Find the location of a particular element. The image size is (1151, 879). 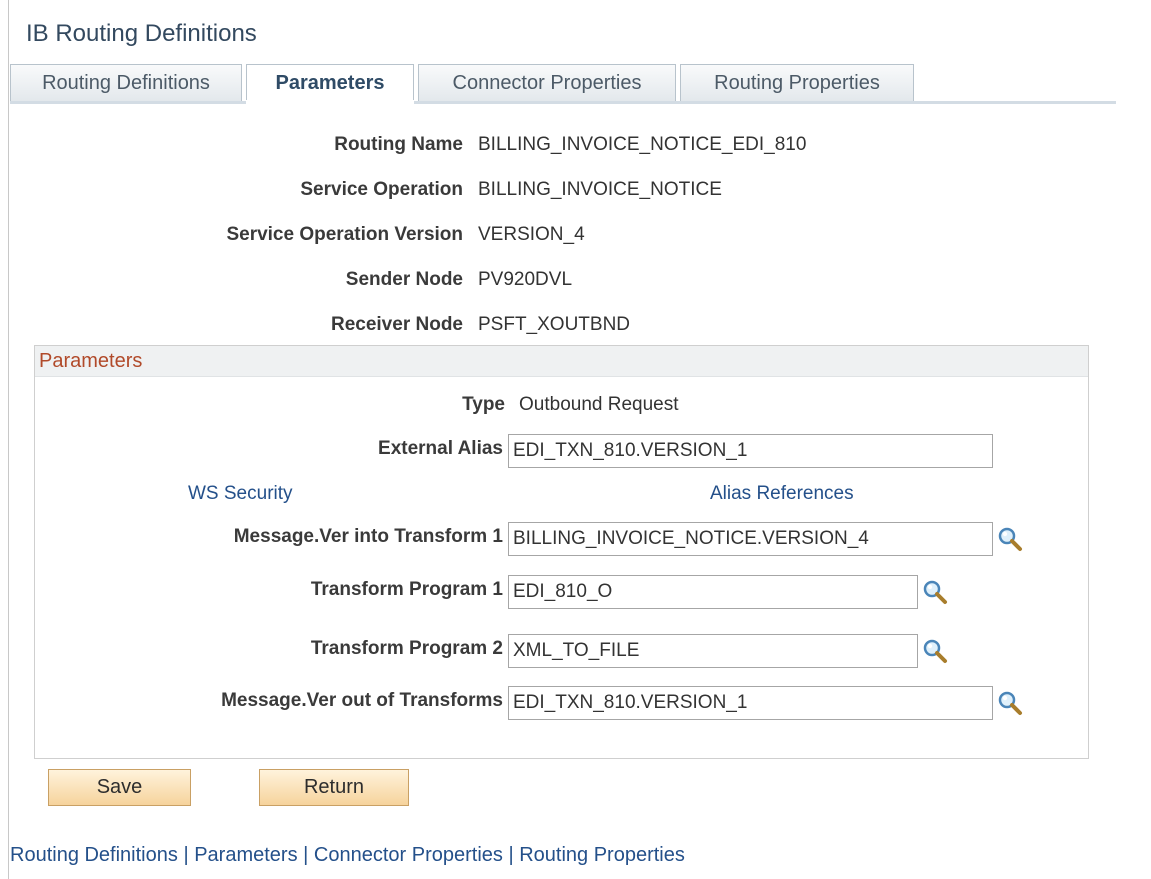

parameters-group-header: Parameters is located at coordinates (561, 361).